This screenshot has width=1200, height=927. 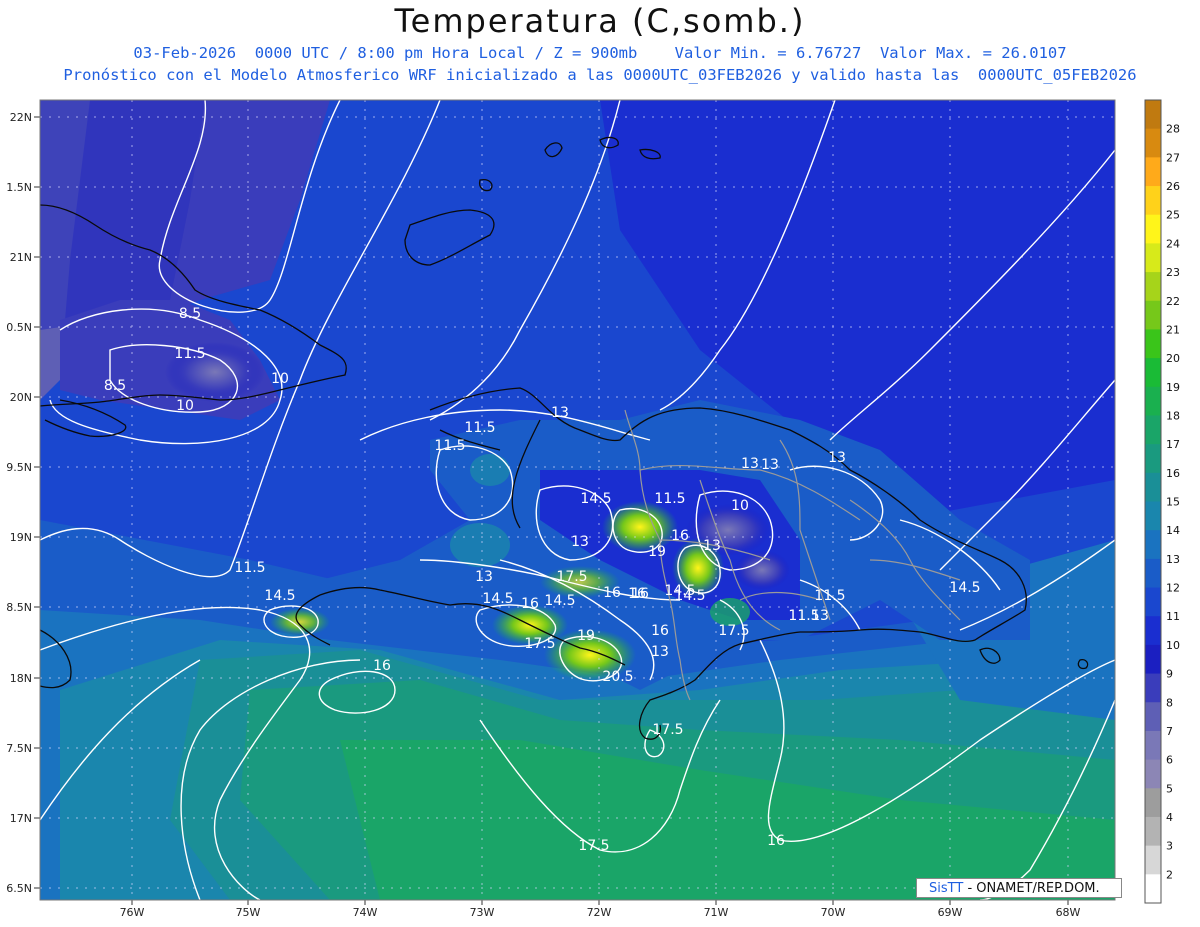 I want to click on colorbar-label: 24, so click(x=1173, y=243).